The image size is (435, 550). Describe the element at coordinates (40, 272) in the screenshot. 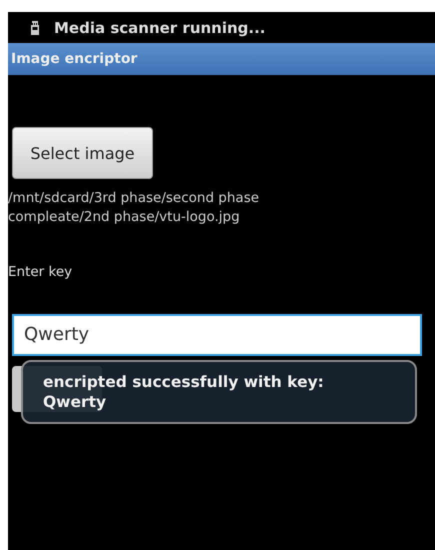

I see `enter-key-label: Enter key` at that location.